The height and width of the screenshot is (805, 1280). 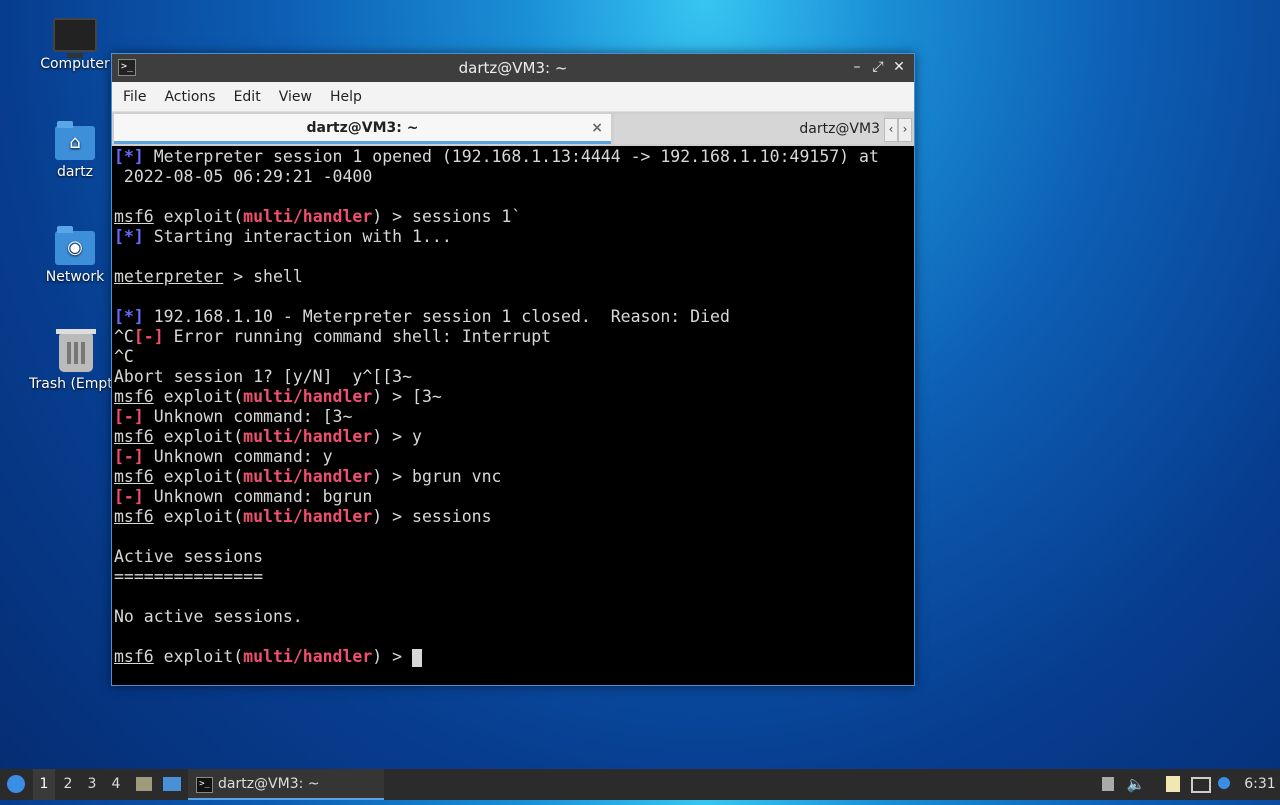 What do you see at coordinates (189, 576) in the screenshot?
I see `terminal-text: ===============` at bounding box center [189, 576].